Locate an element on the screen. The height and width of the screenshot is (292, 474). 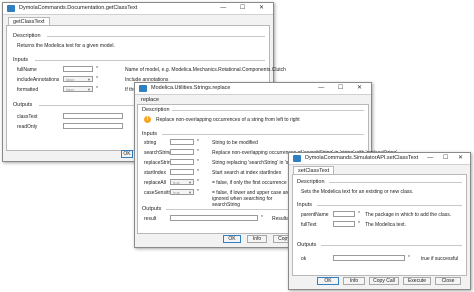
parentname-description: The package in which to add the class. is located at coordinates (408, 215).